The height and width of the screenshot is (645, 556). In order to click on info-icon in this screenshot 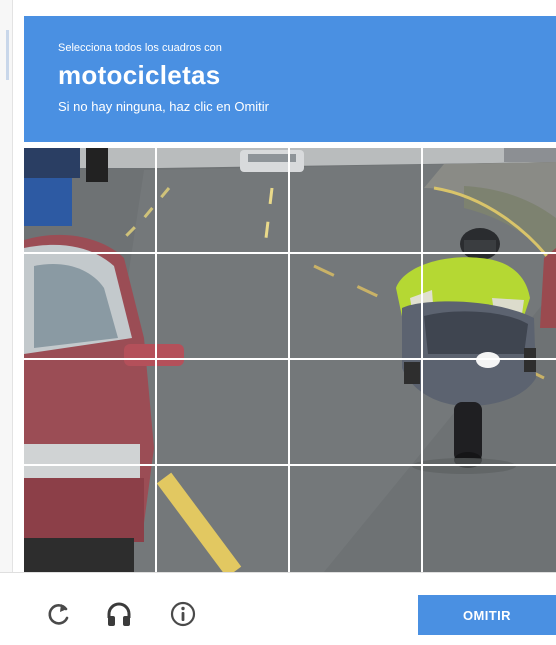, I will do `click(183, 614)`.